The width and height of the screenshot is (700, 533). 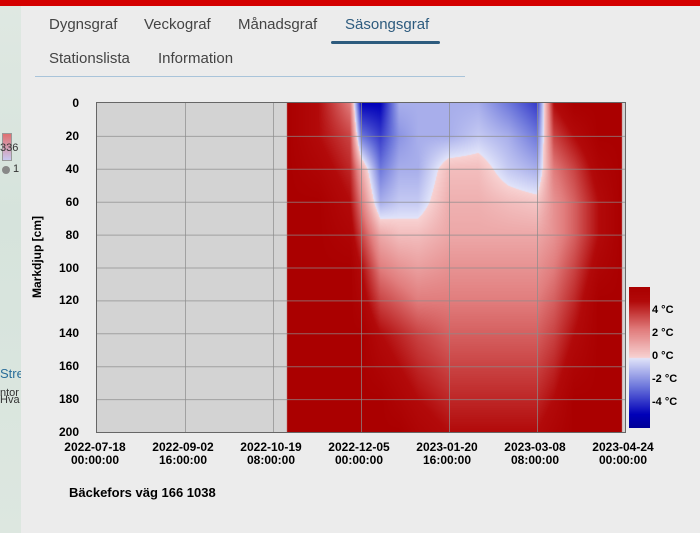 What do you see at coordinates (195, 58) in the screenshot?
I see `tab-information: Information` at bounding box center [195, 58].